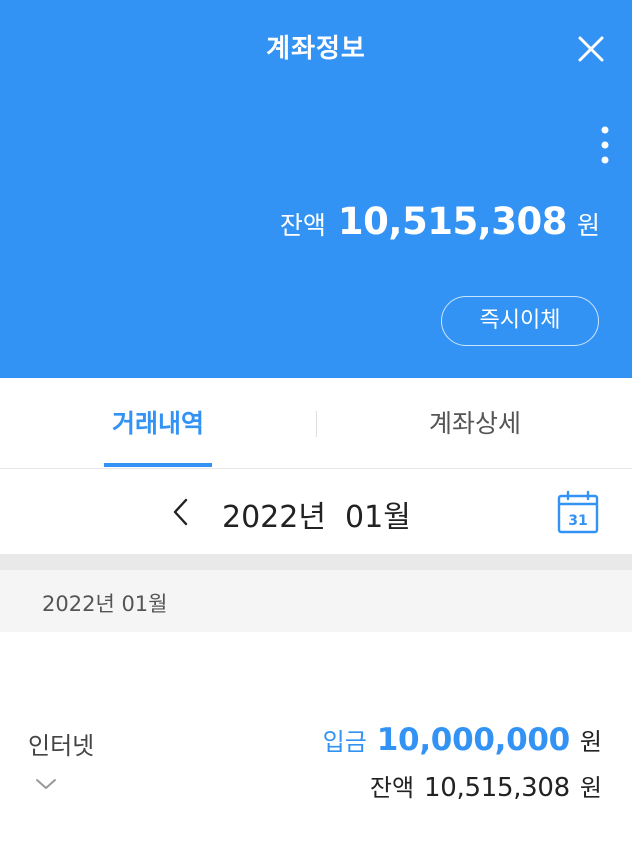  I want to click on active-tab-indicator, so click(158, 465).